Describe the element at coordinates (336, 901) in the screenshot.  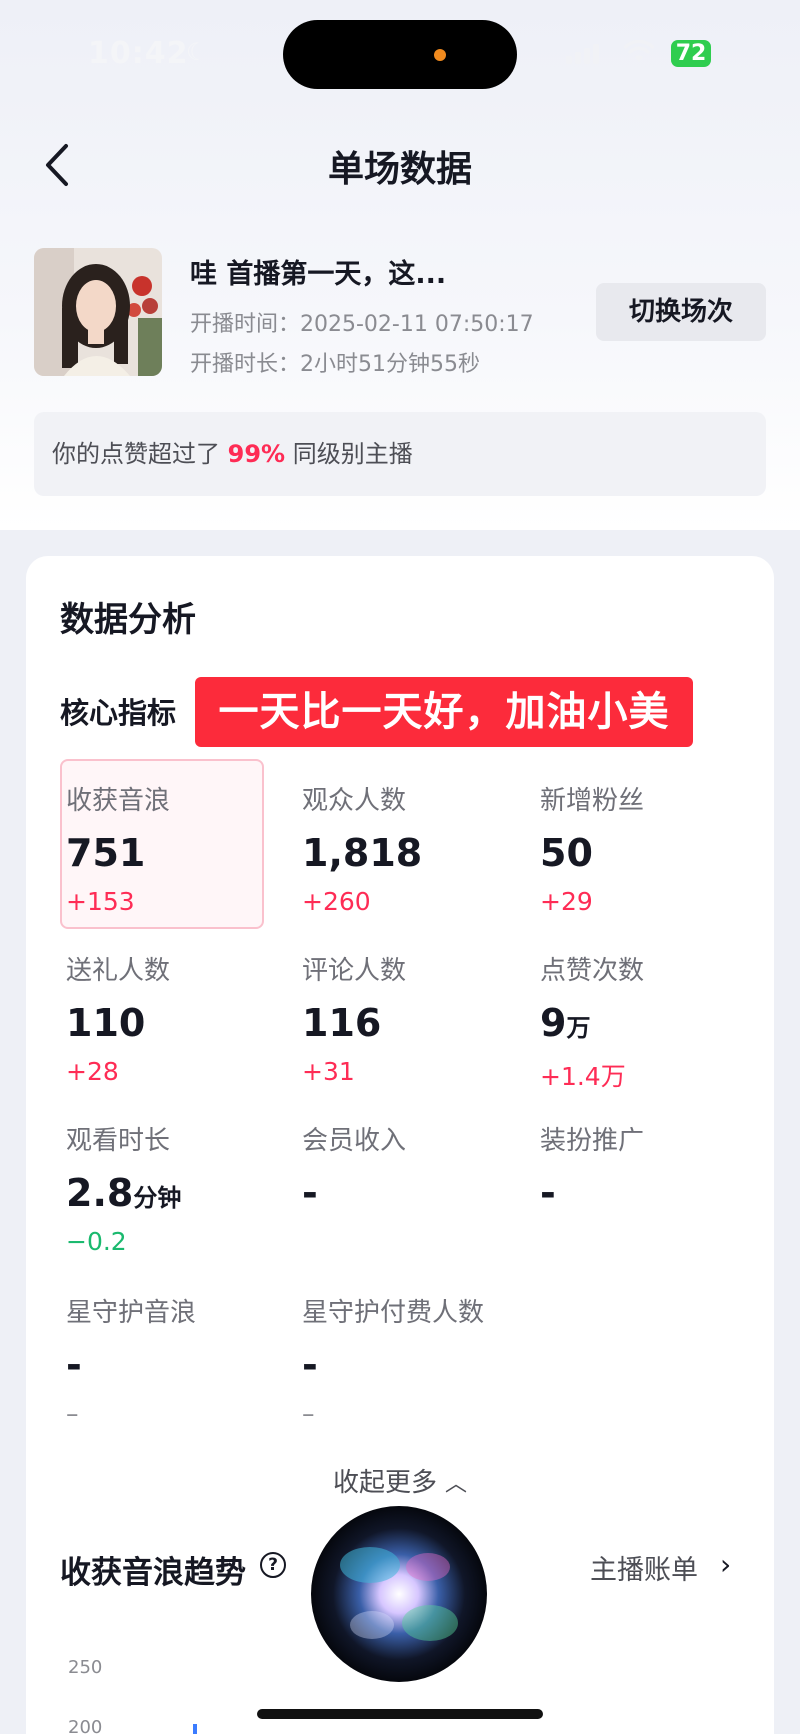
I see `metric-delta: +260` at that location.